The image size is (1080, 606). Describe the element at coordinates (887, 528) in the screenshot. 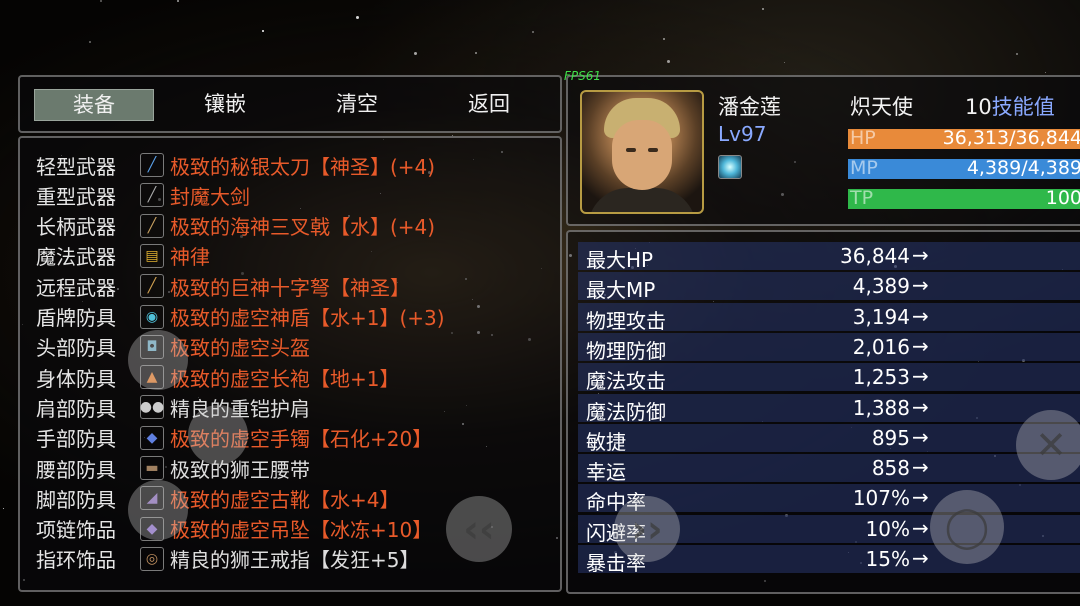

I see `stat-value: 10%` at that location.